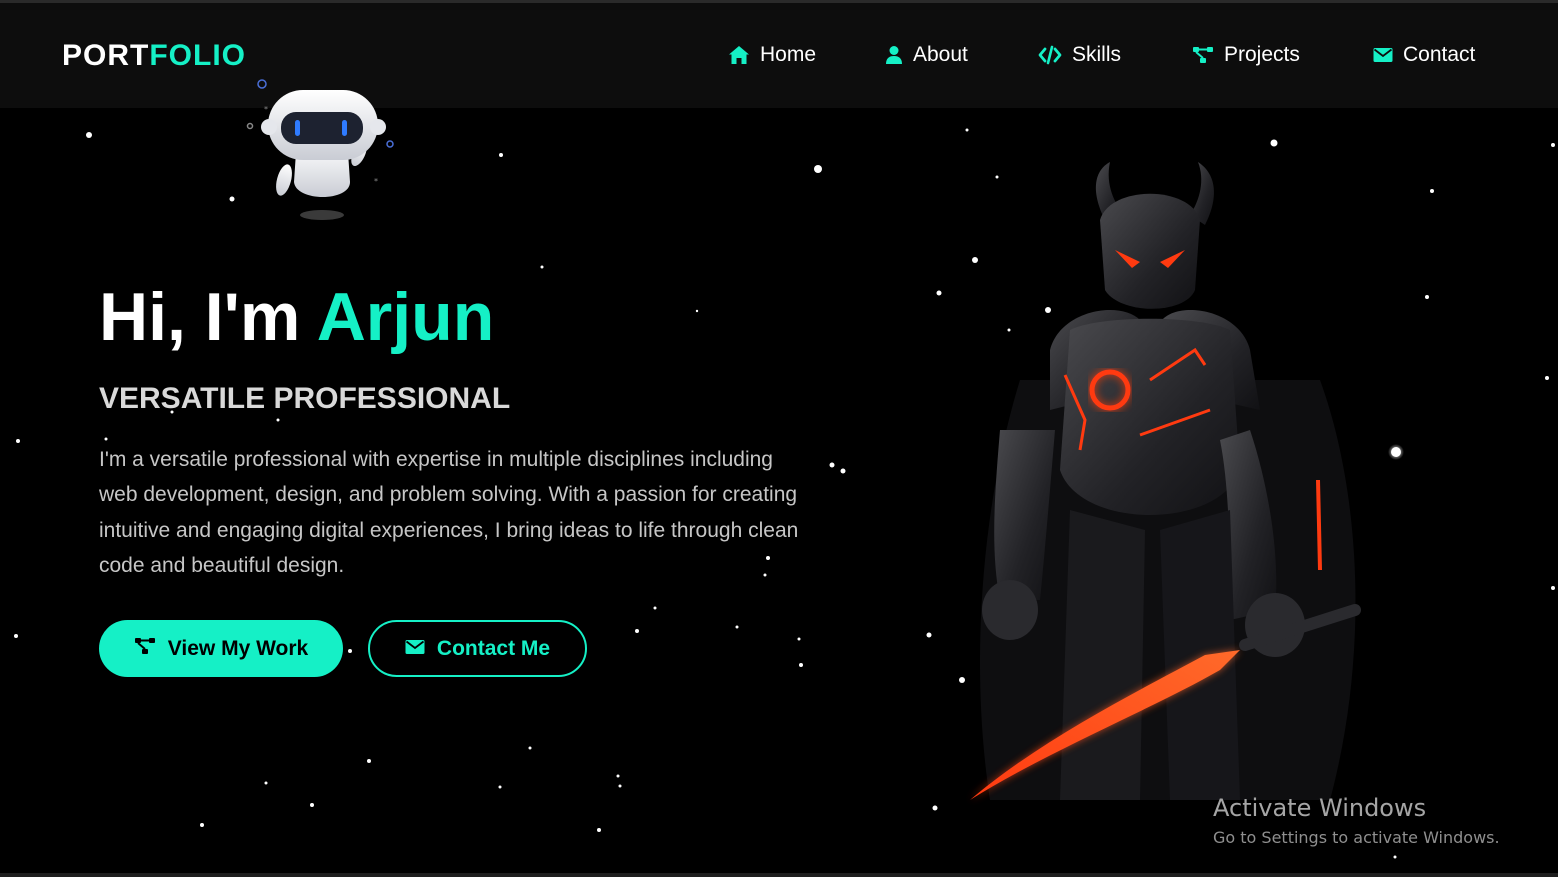 The image size is (1558, 877). What do you see at coordinates (894, 55) in the screenshot?
I see `user-icon` at bounding box center [894, 55].